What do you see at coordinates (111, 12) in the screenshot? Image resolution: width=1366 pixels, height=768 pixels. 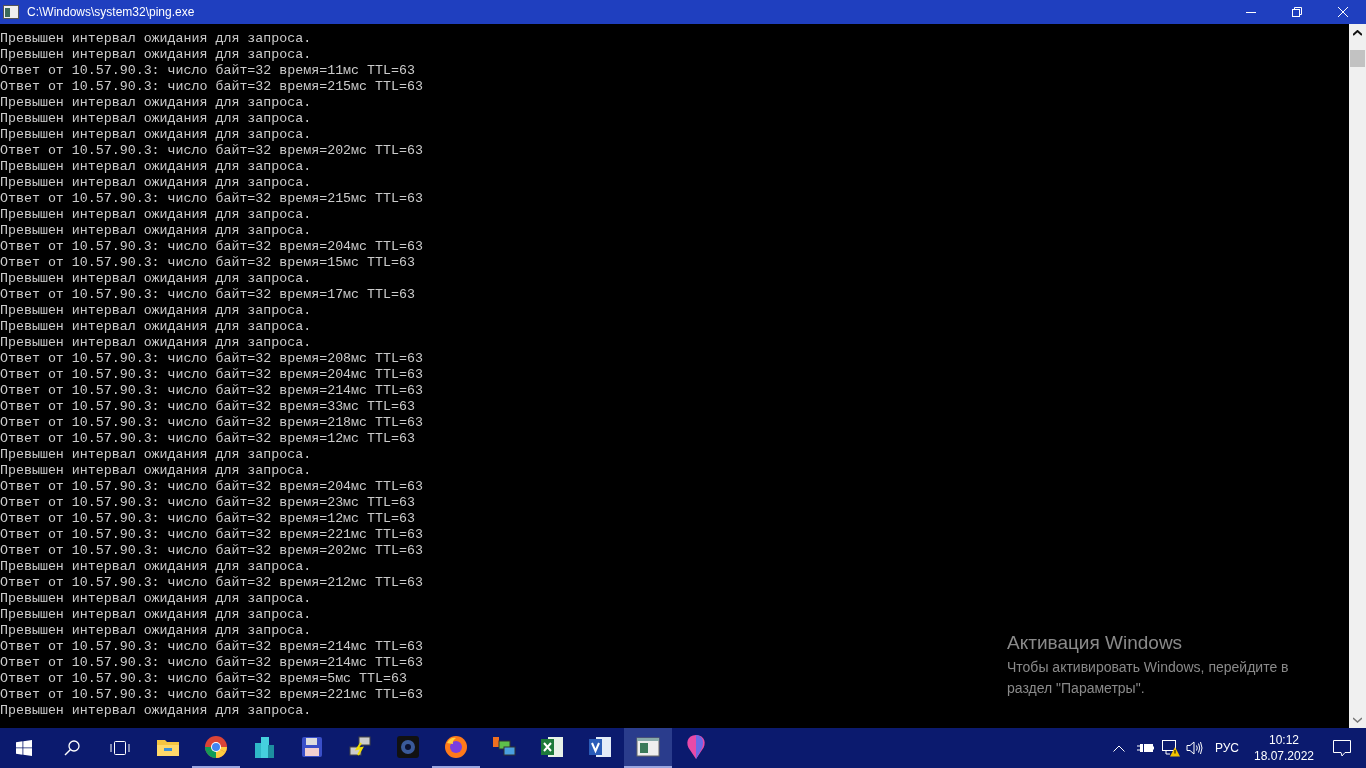 I see `window-title: C:\Windows\system32\ping.exe` at bounding box center [111, 12].